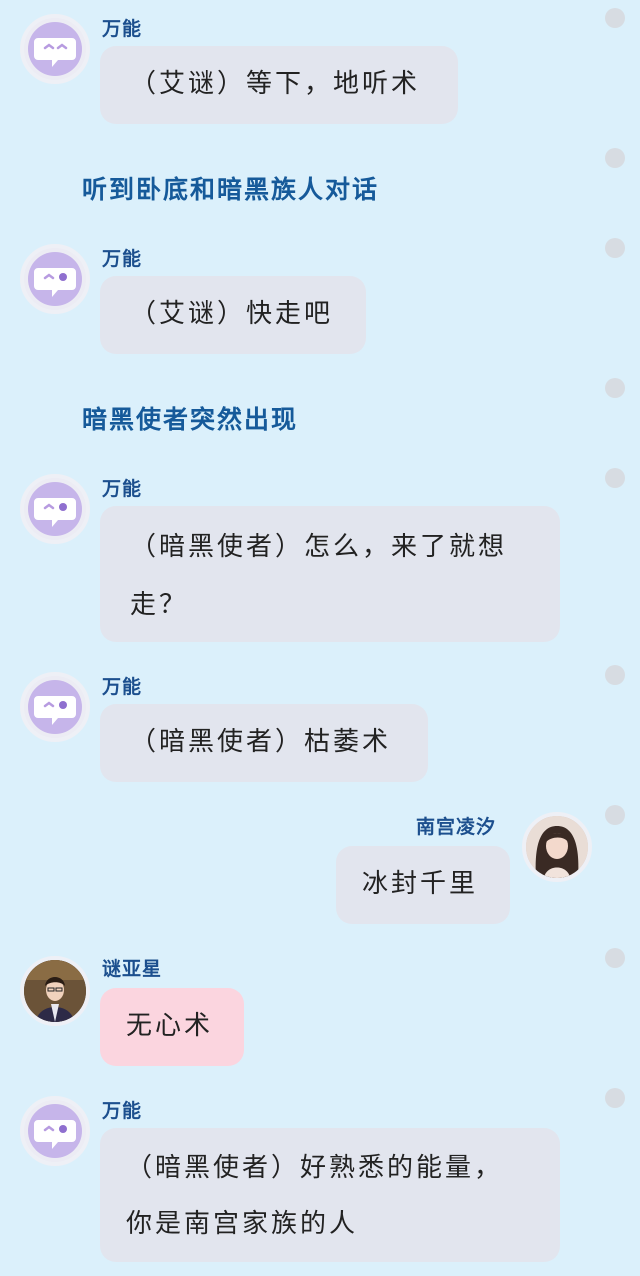 The image size is (640, 1276). I want to click on message-bubble: 无心术, so click(172, 1027).